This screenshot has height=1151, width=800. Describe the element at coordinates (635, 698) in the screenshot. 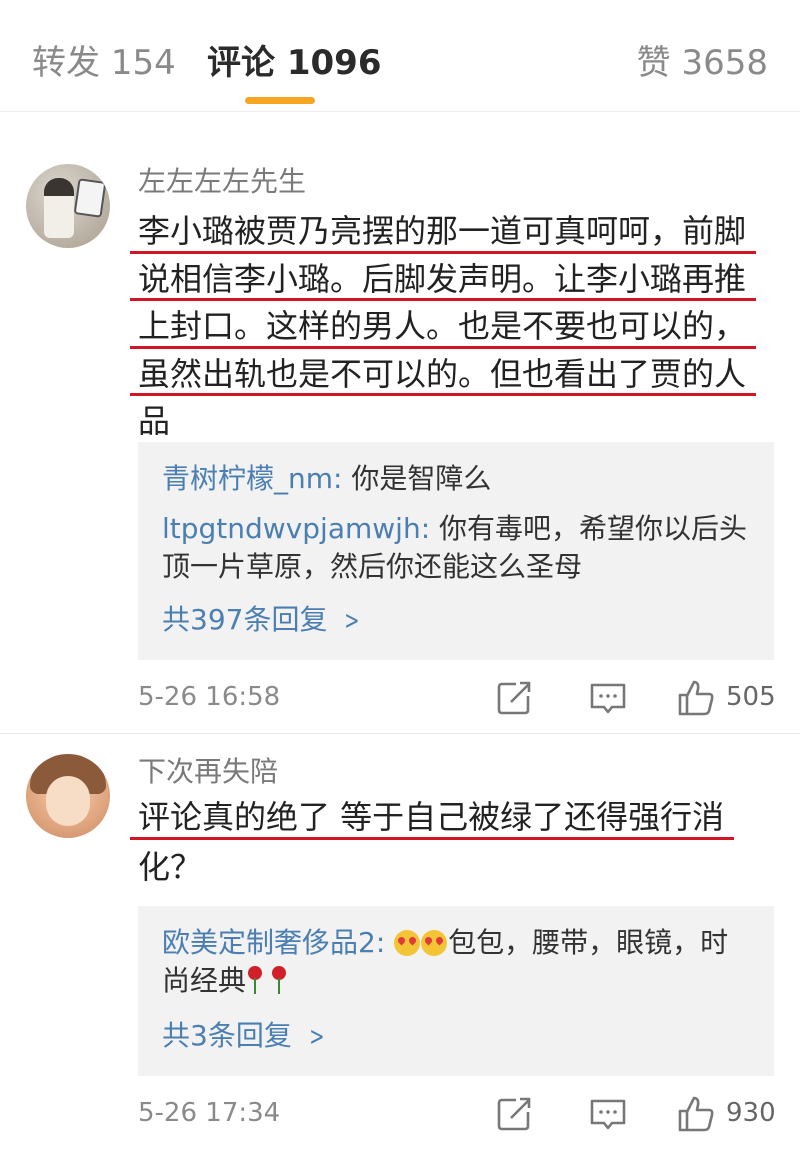

I see `comment-actions: 505` at that location.